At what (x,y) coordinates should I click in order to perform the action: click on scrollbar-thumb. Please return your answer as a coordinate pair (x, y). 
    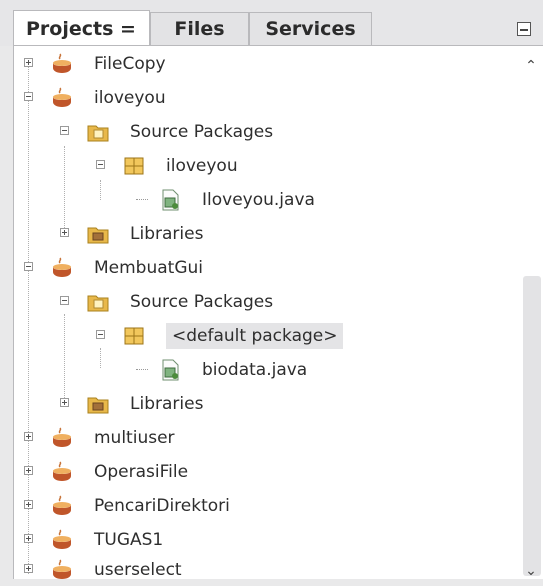
    Looking at the image, I should click on (532, 426).